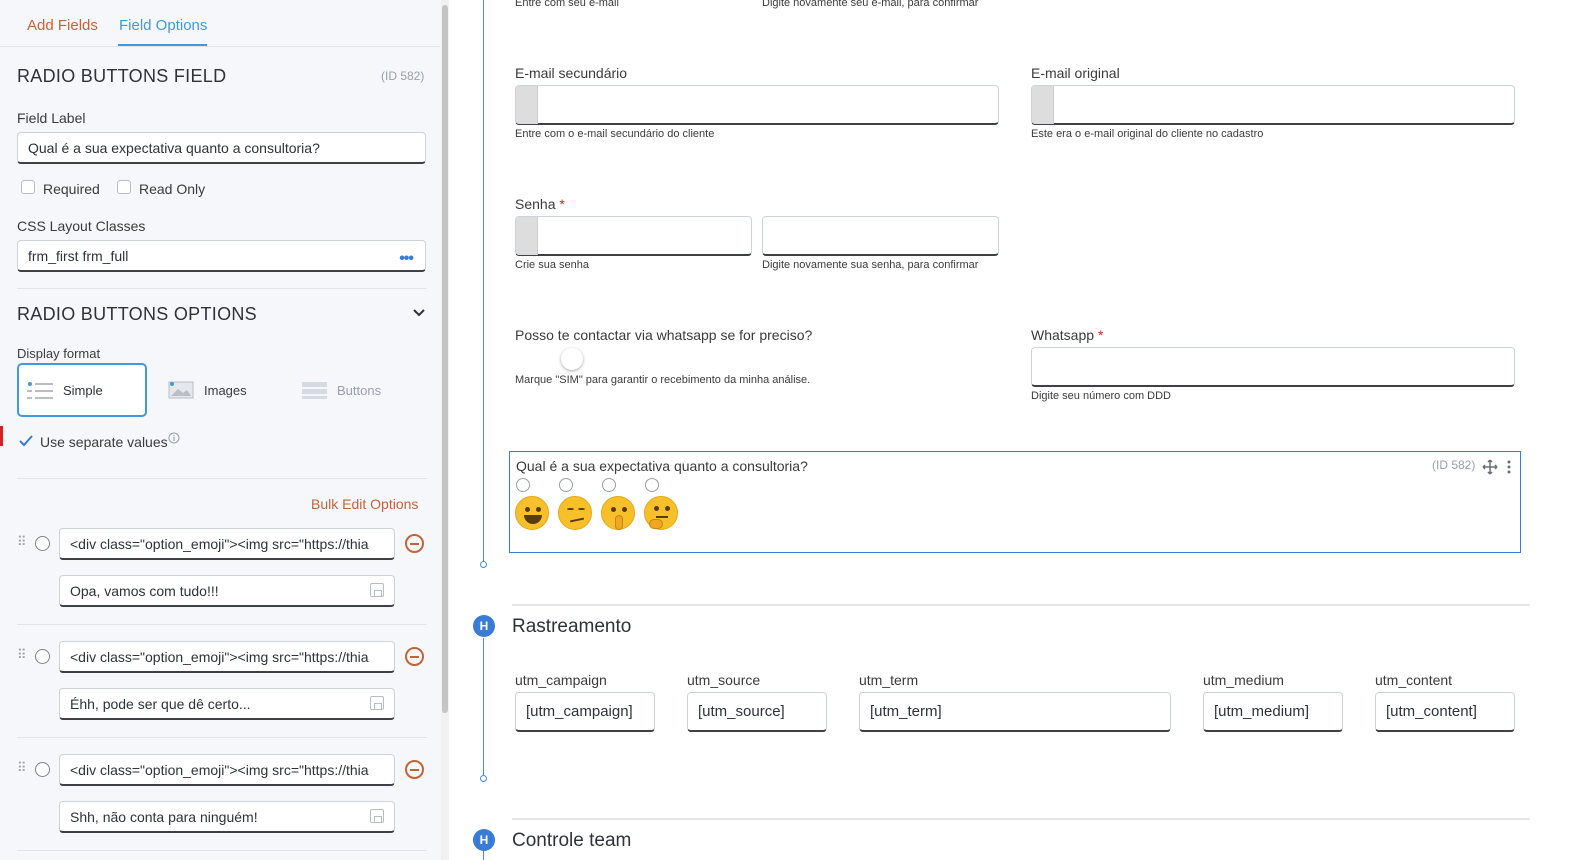  Describe the element at coordinates (124, 187) in the screenshot. I see `read-only-checkbox` at that location.